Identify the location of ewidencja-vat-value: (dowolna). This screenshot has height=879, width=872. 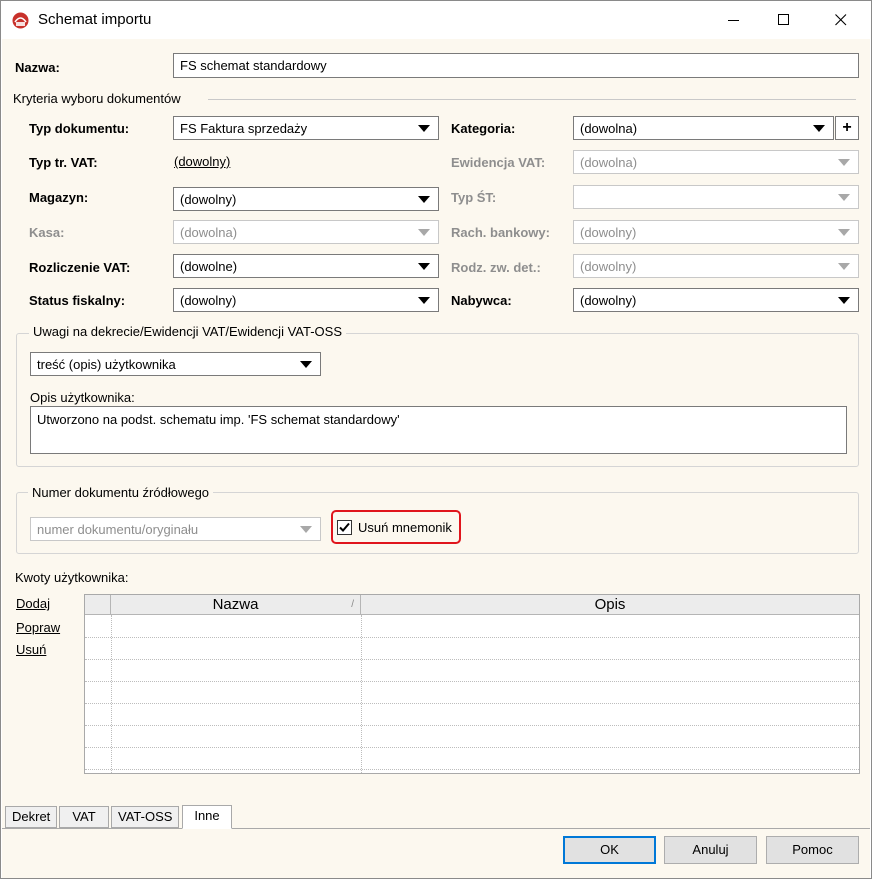
(609, 162).